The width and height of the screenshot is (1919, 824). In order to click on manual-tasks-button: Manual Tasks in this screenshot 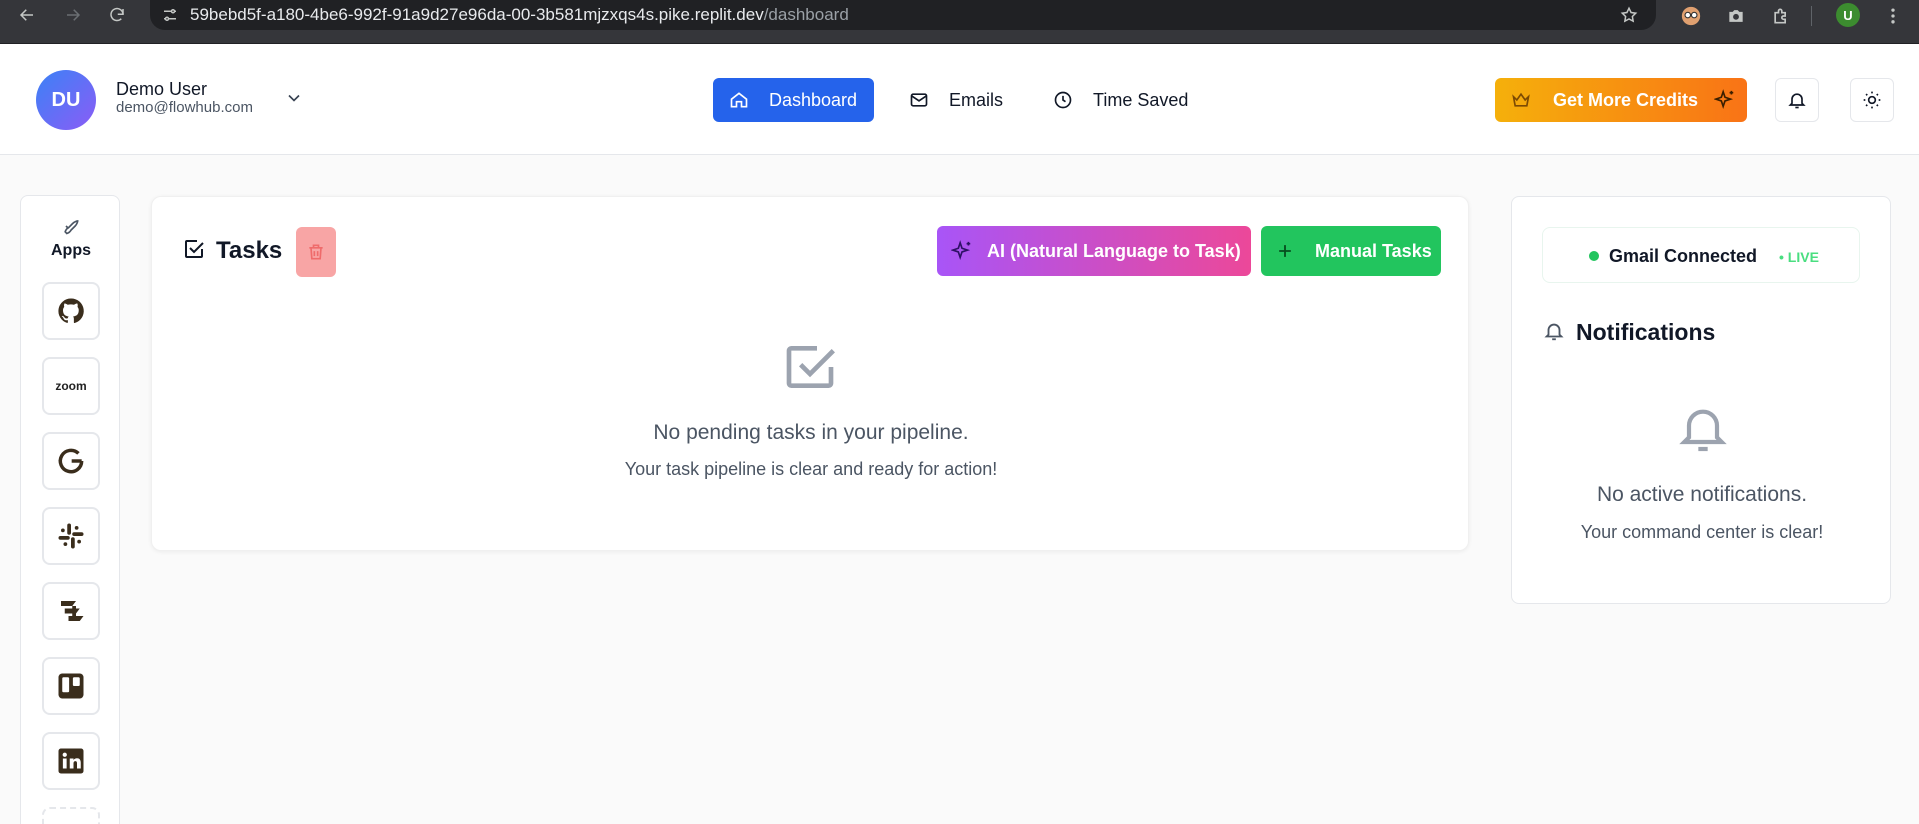, I will do `click(1351, 251)`.